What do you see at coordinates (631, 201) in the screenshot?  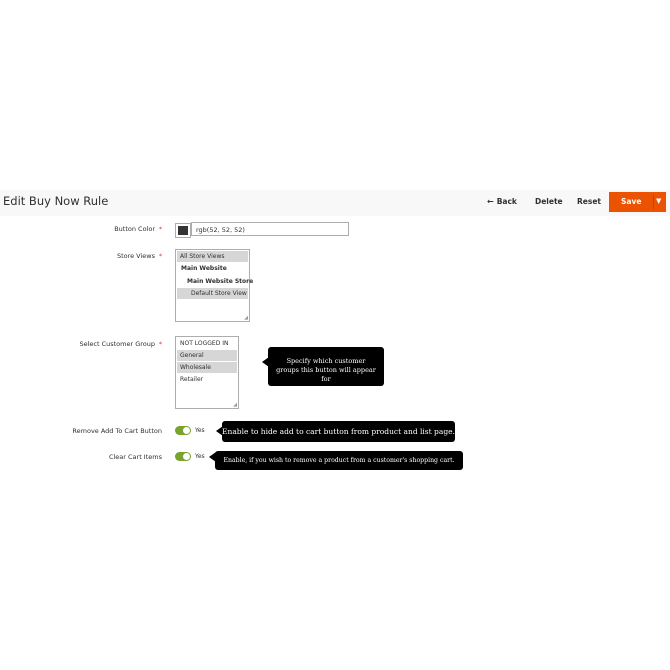 I see `save-label: Save` at bounding box center [631, 201].